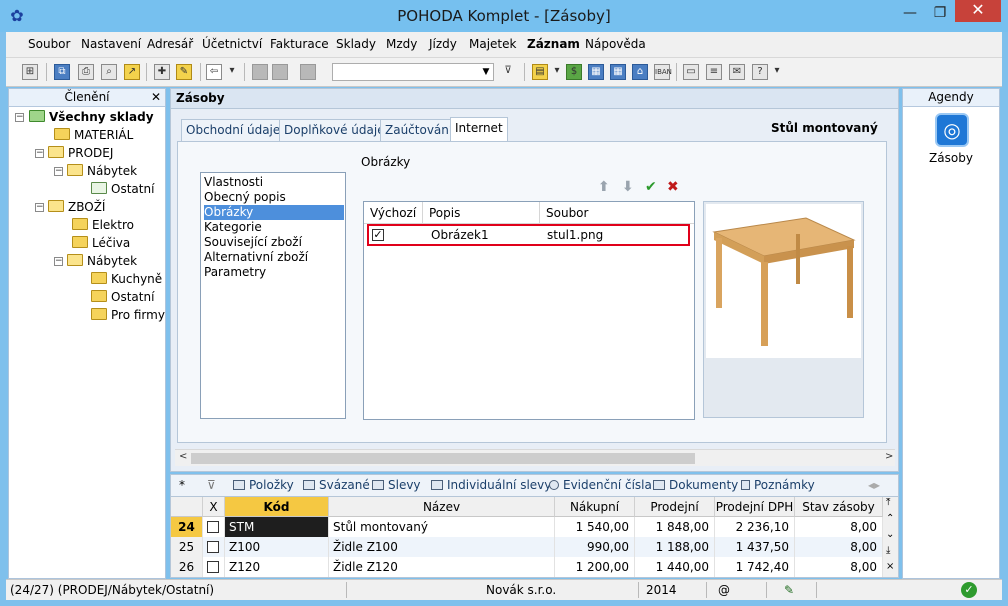 This screenshot has height=606, width=1008. I want to click on list-item: Parametry, so click(274, 272).